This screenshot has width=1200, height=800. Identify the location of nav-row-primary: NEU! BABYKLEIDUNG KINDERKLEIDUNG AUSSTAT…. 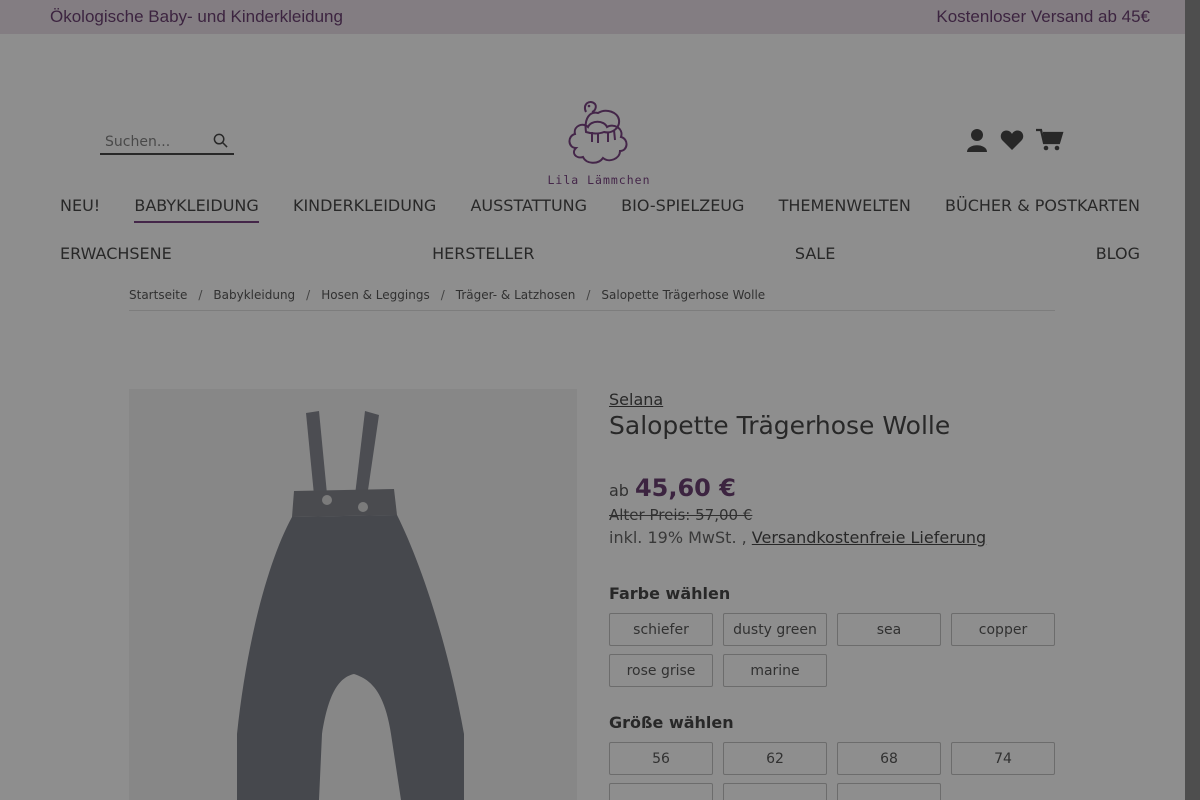
(600, 203).